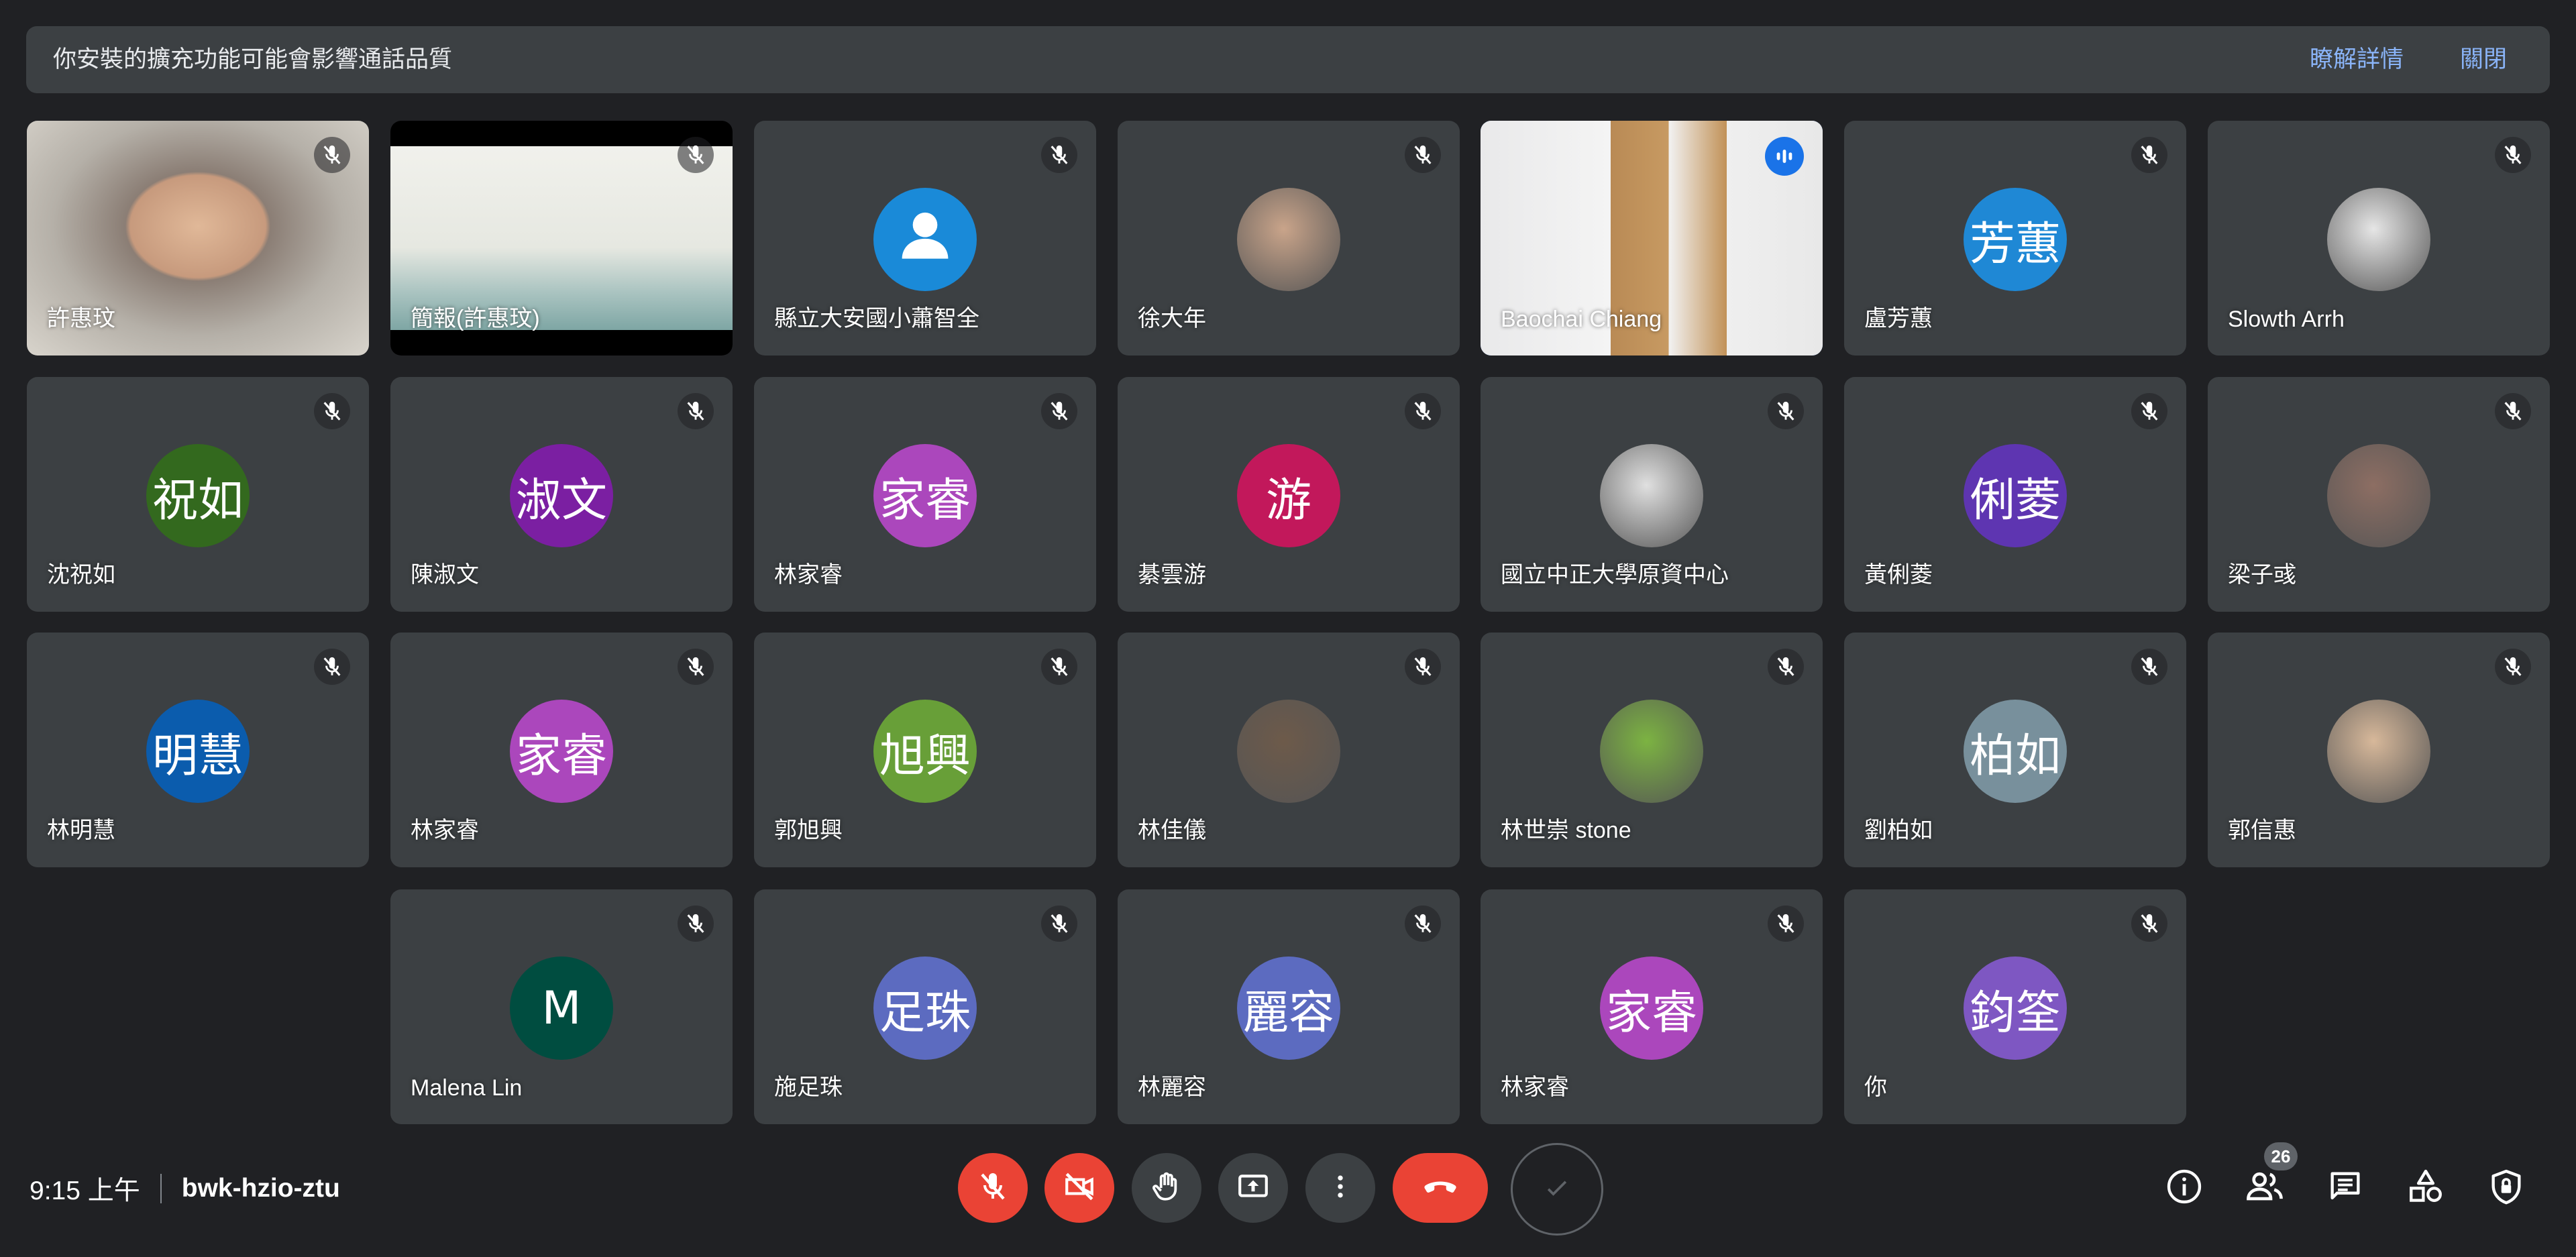 The image size is (2576, 1257). I want to click on participant-tile: 明慧林明慧, so click(198, 750).